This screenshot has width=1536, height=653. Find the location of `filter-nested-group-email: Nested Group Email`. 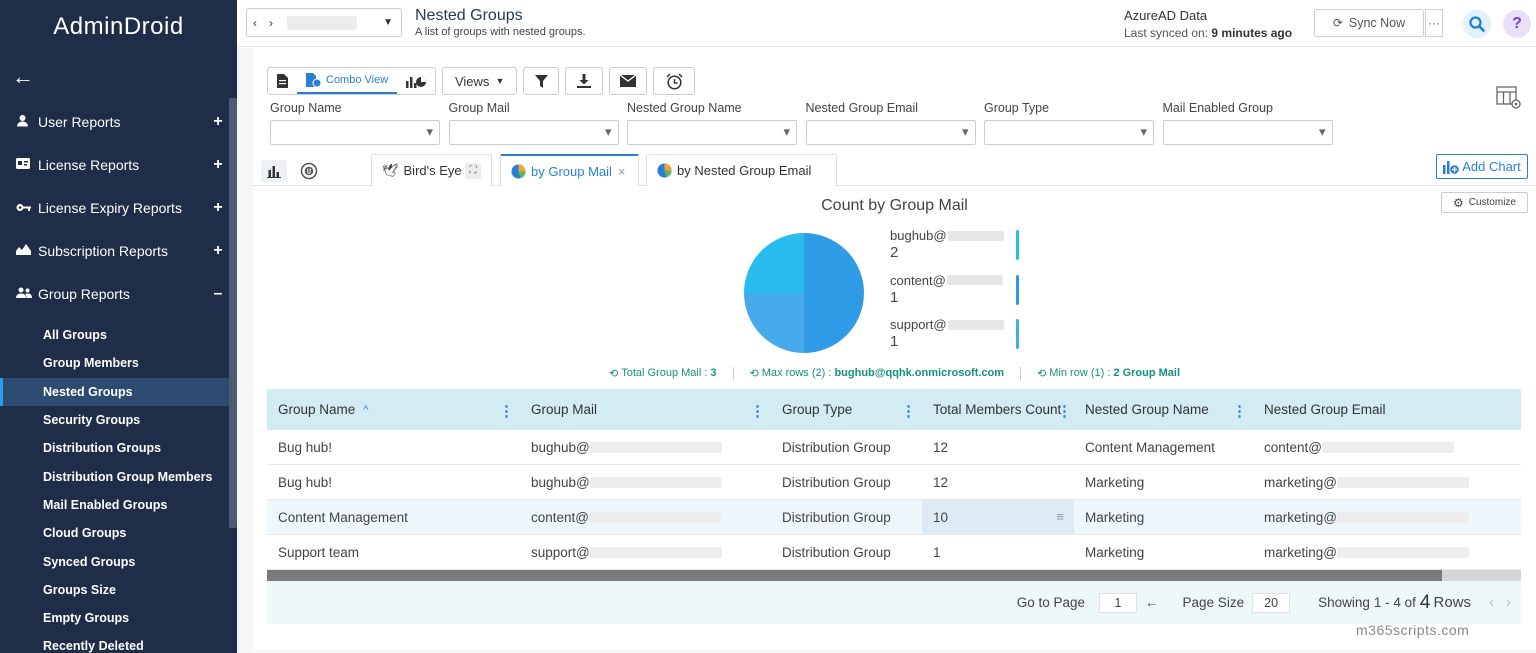

filter-nested-group-email: Nested Group Email is located at coordinates (895, 123).